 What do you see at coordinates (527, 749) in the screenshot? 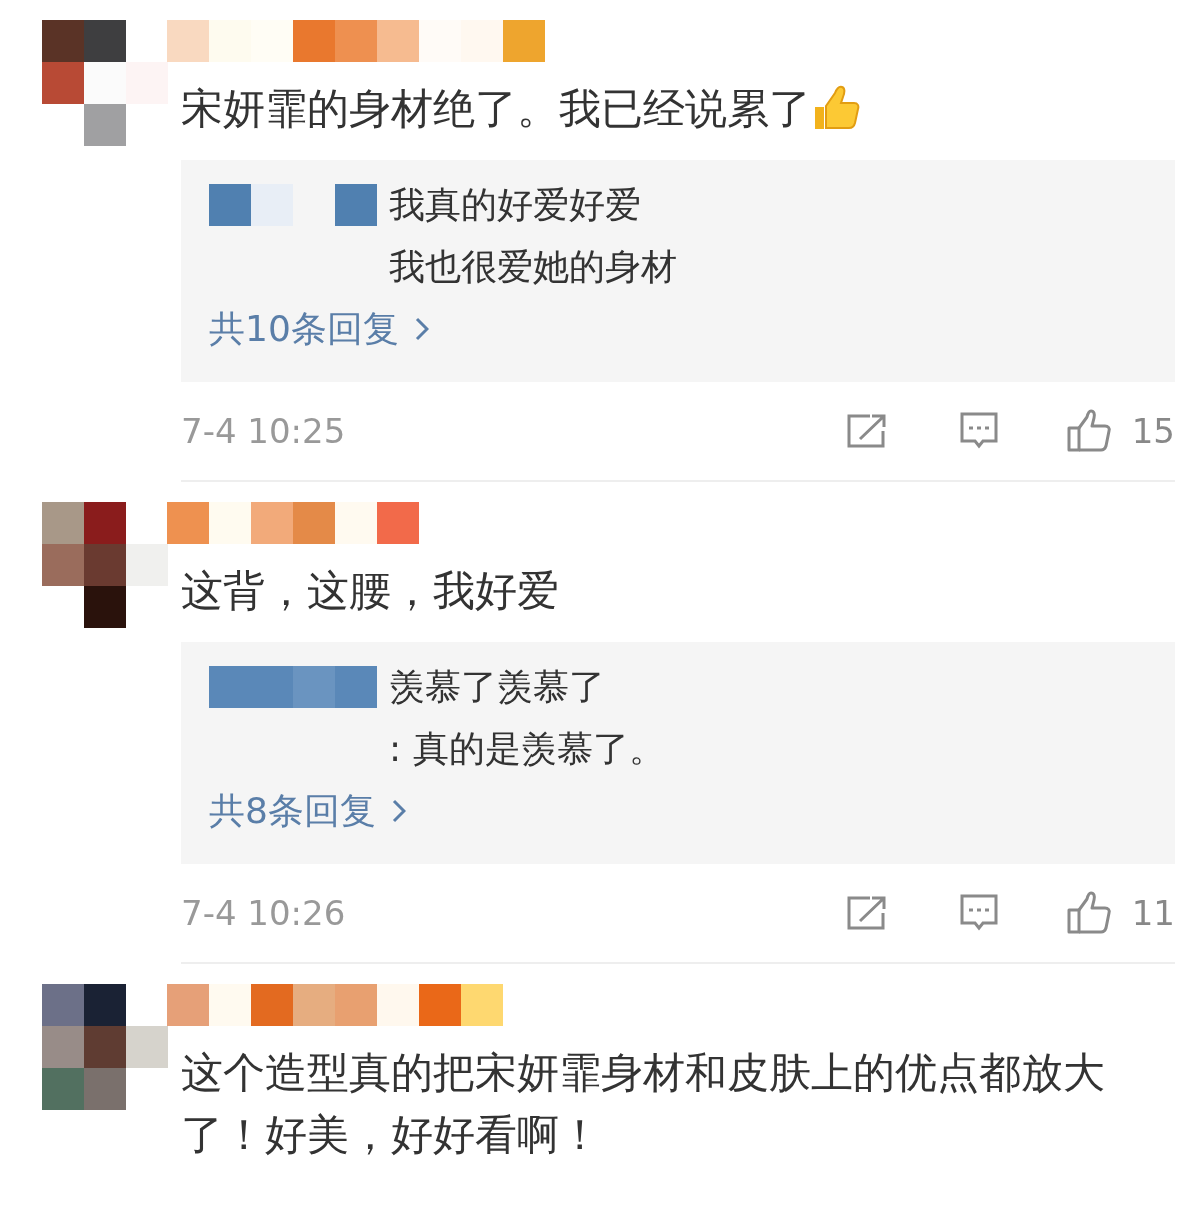
I see `reply-text: : 真的是羡慕了。` at bounding box center [527, 749].